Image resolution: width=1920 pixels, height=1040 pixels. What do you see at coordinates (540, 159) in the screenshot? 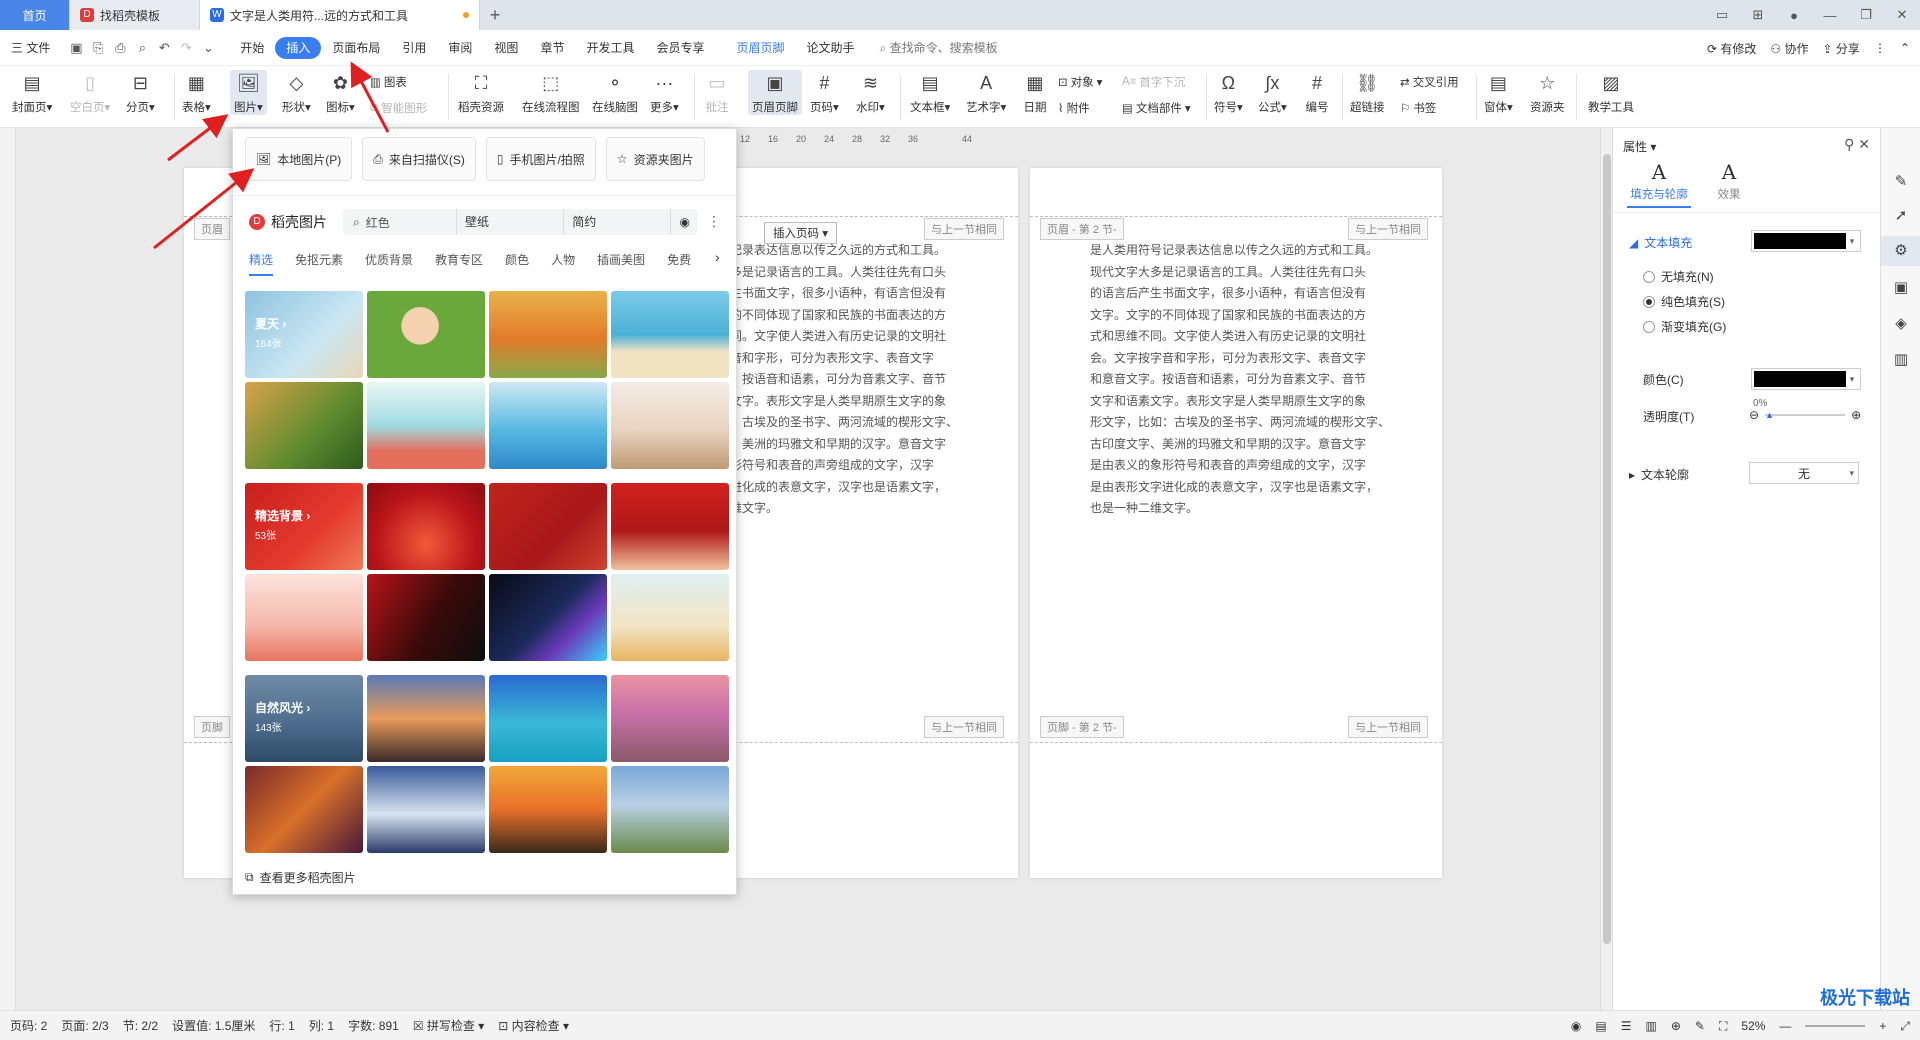
I see `phone-picture-button: ▯ 手机图片/拍照` at bounding box center [540, 159].